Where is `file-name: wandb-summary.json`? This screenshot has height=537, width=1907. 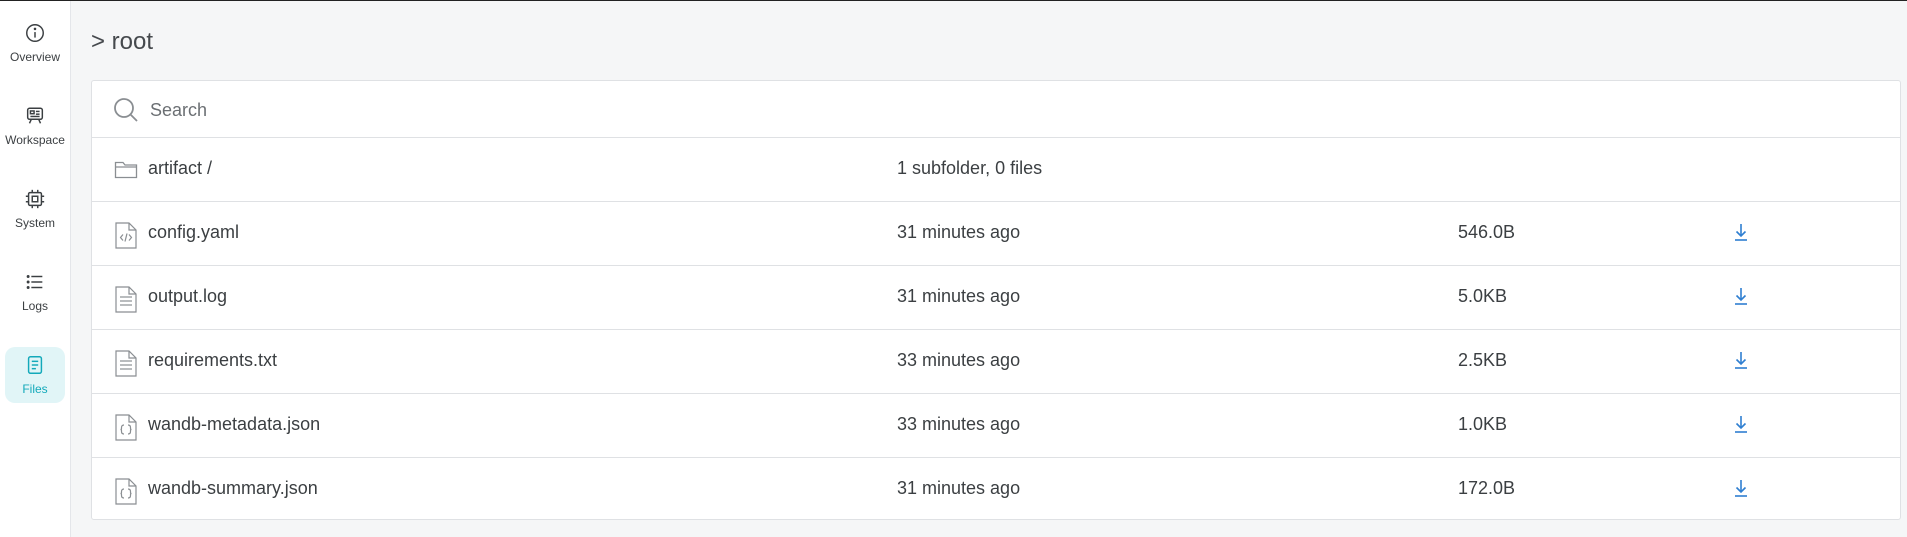
file-name: wandb-summary.json is located at coordinates (233, 488).